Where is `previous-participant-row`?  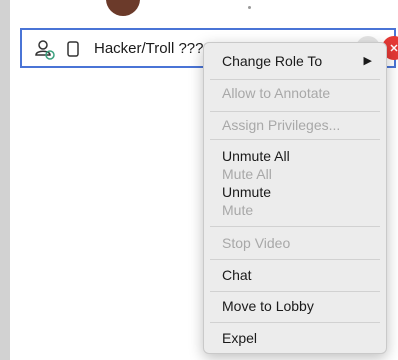
previous-participant-row is located at coordinates (204, 11).